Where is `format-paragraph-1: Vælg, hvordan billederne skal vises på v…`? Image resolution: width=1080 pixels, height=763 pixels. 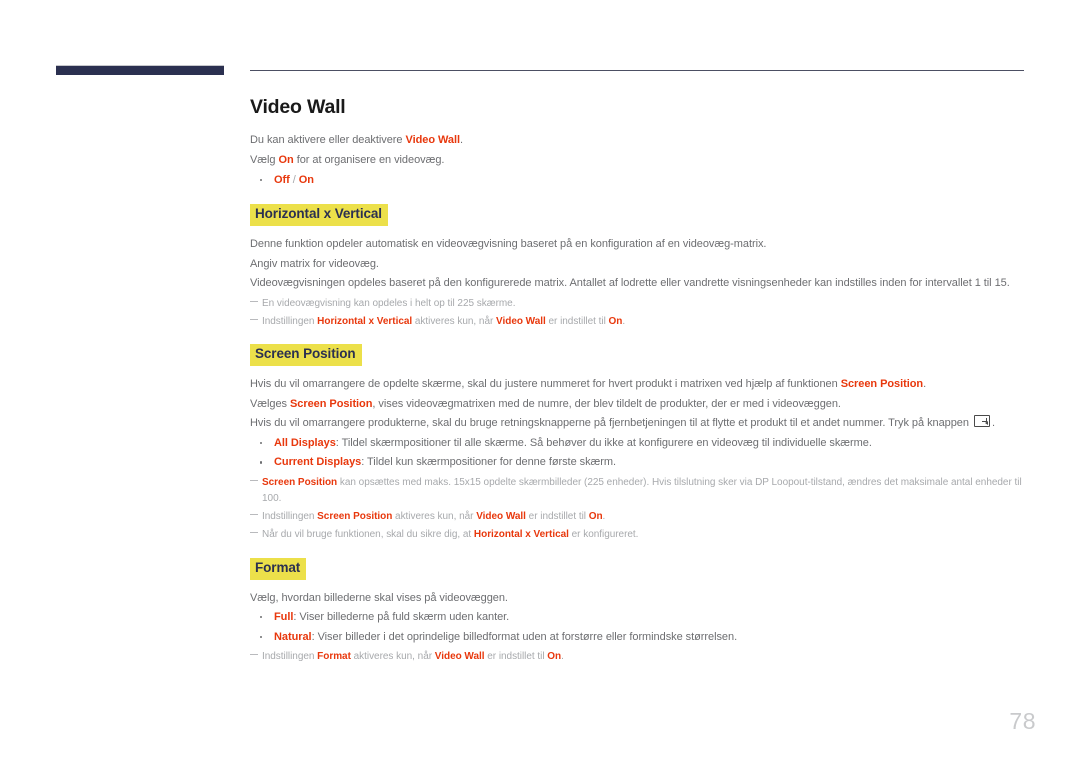 format-paragraph-1: Vælg, hvordan billederne skal vises på v… is located at coordinates (379, 597).